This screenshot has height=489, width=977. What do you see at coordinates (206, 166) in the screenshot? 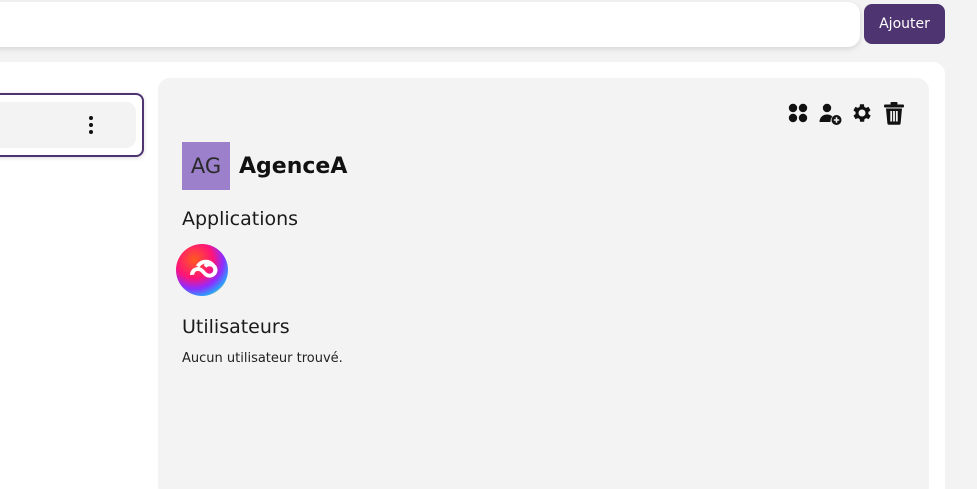
I see `avatar: AG` at bounding box center [206, 166].